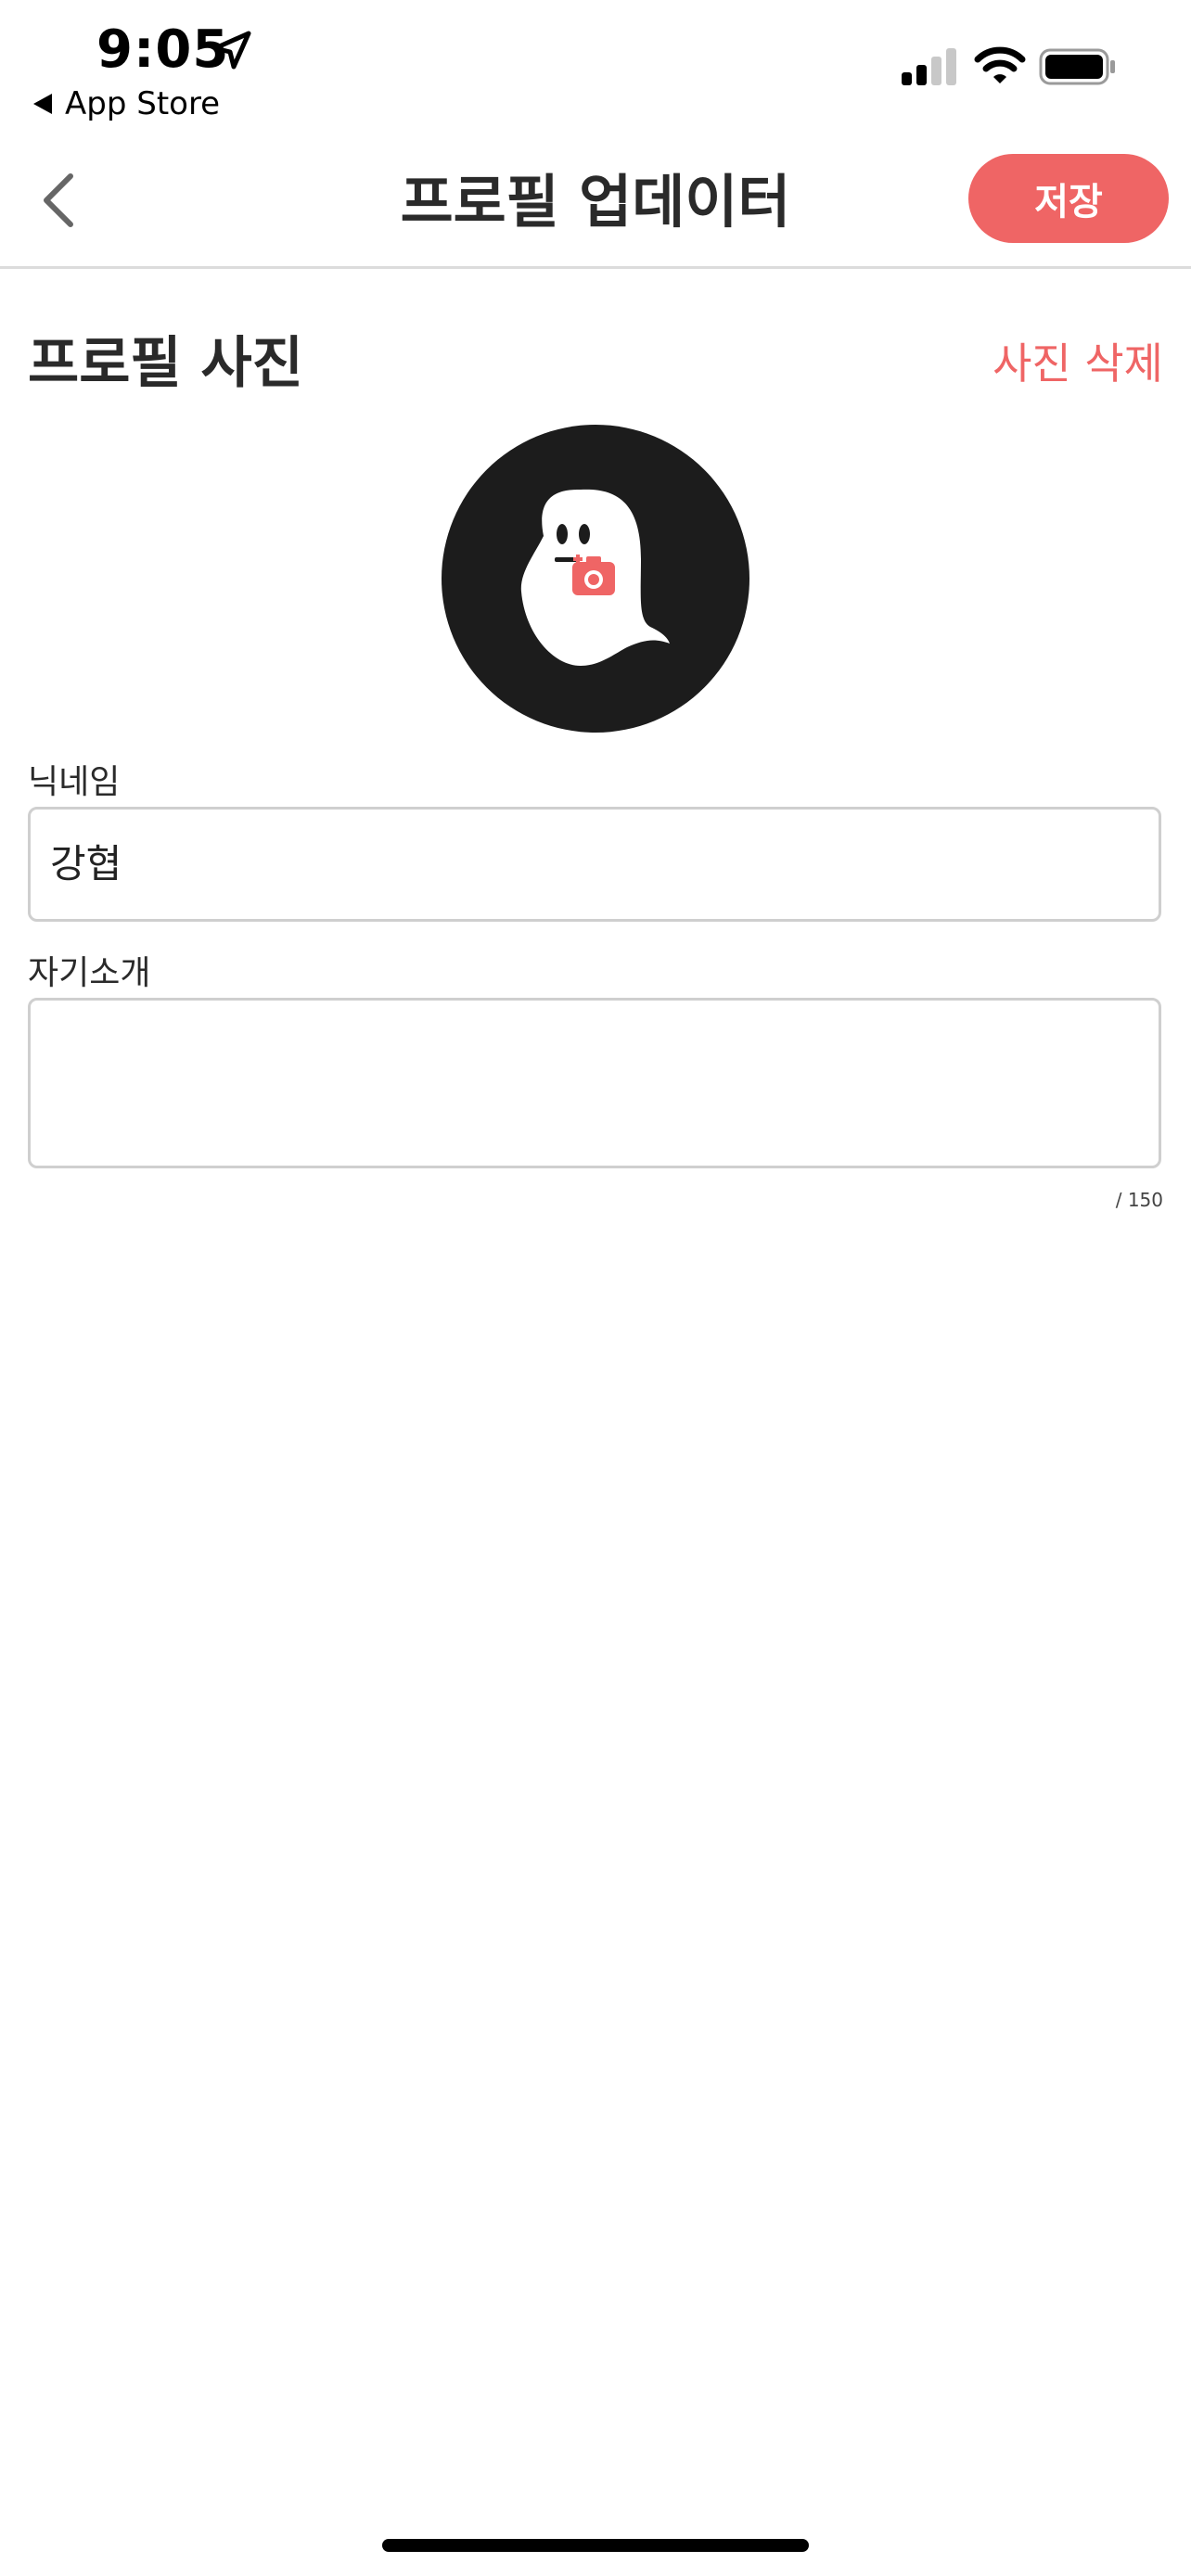 The width and height of the screenshot is (1191, 2576). Describe the element at coordinates (143, 103) in the screenshot. I see `back-app-label: App Store` at that location.